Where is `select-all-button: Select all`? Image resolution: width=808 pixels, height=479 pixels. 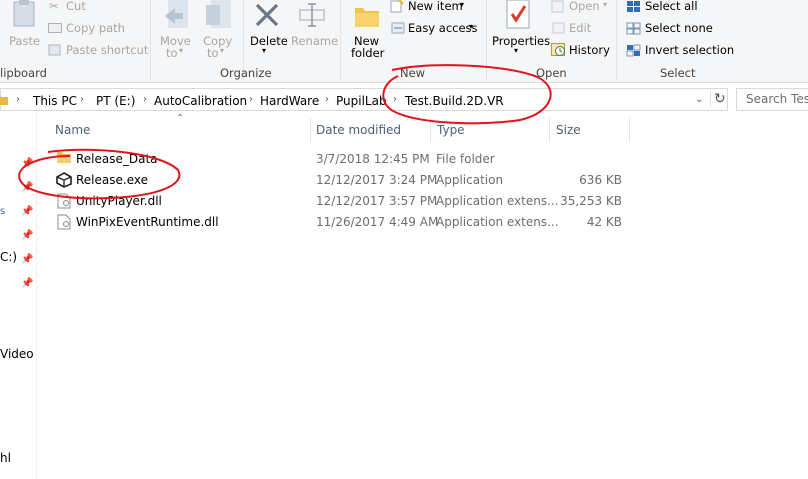 select-all-button: Select all is located at coordinates (664, 7).